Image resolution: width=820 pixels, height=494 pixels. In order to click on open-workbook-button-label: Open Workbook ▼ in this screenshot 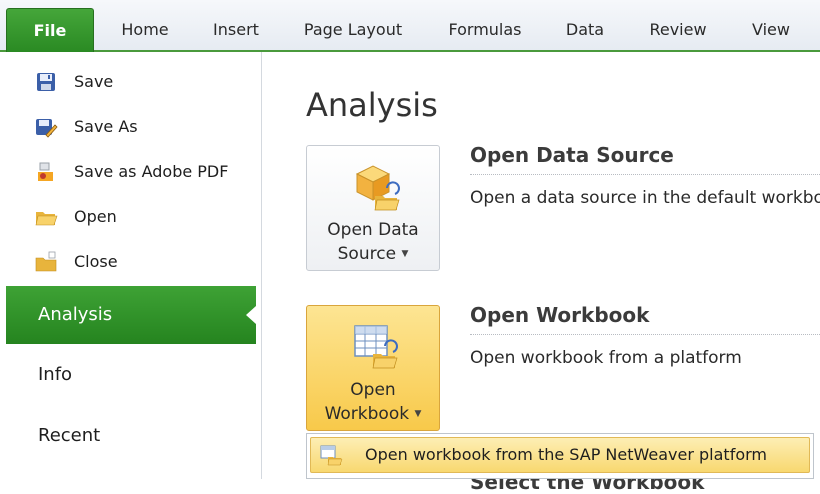, I will do `click(373, 402)`.